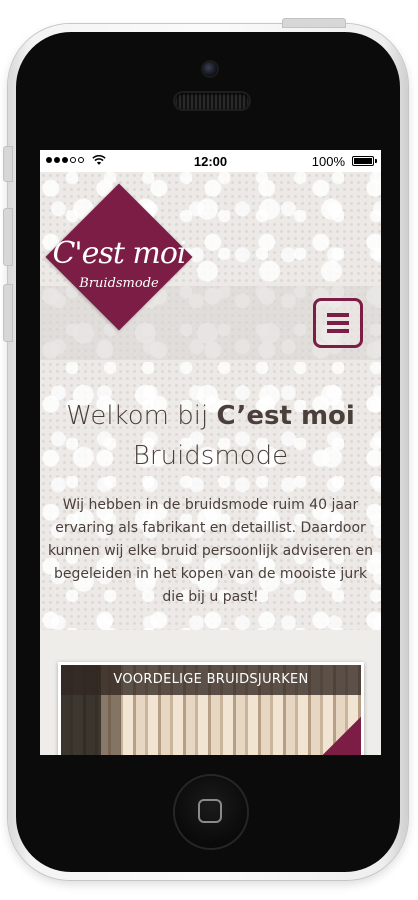  I want to click on home-button, so click(211, 812).